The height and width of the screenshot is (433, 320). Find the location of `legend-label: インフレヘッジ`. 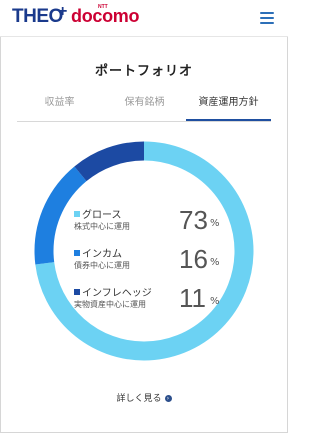

legend-label: インフレヘッジ is located at coordinates (117, 293).